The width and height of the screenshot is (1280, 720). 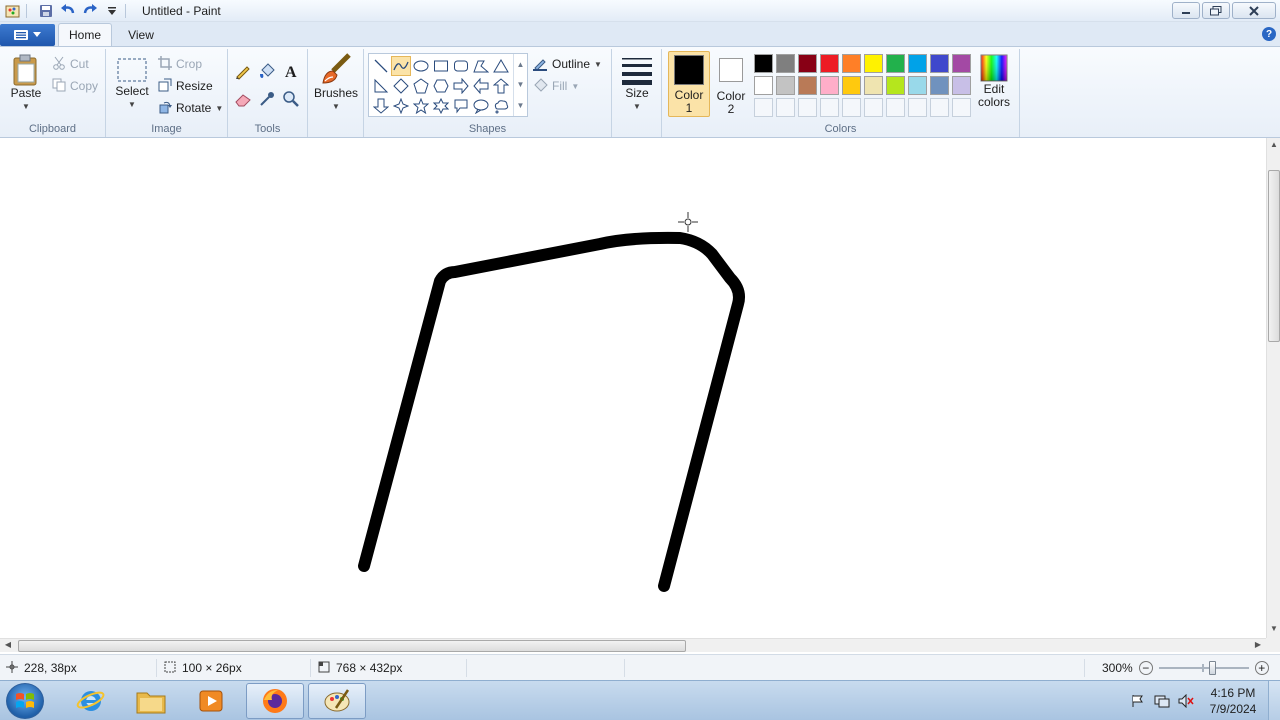 I want to click on color-1-button: Color 1, so click(x=689, y=84).